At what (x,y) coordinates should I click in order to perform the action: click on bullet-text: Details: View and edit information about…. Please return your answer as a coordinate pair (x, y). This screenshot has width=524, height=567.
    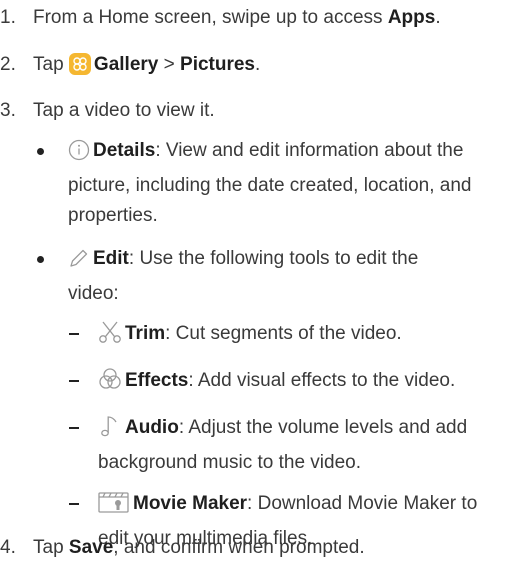
    Looking at the image, I should click on (294, 183).